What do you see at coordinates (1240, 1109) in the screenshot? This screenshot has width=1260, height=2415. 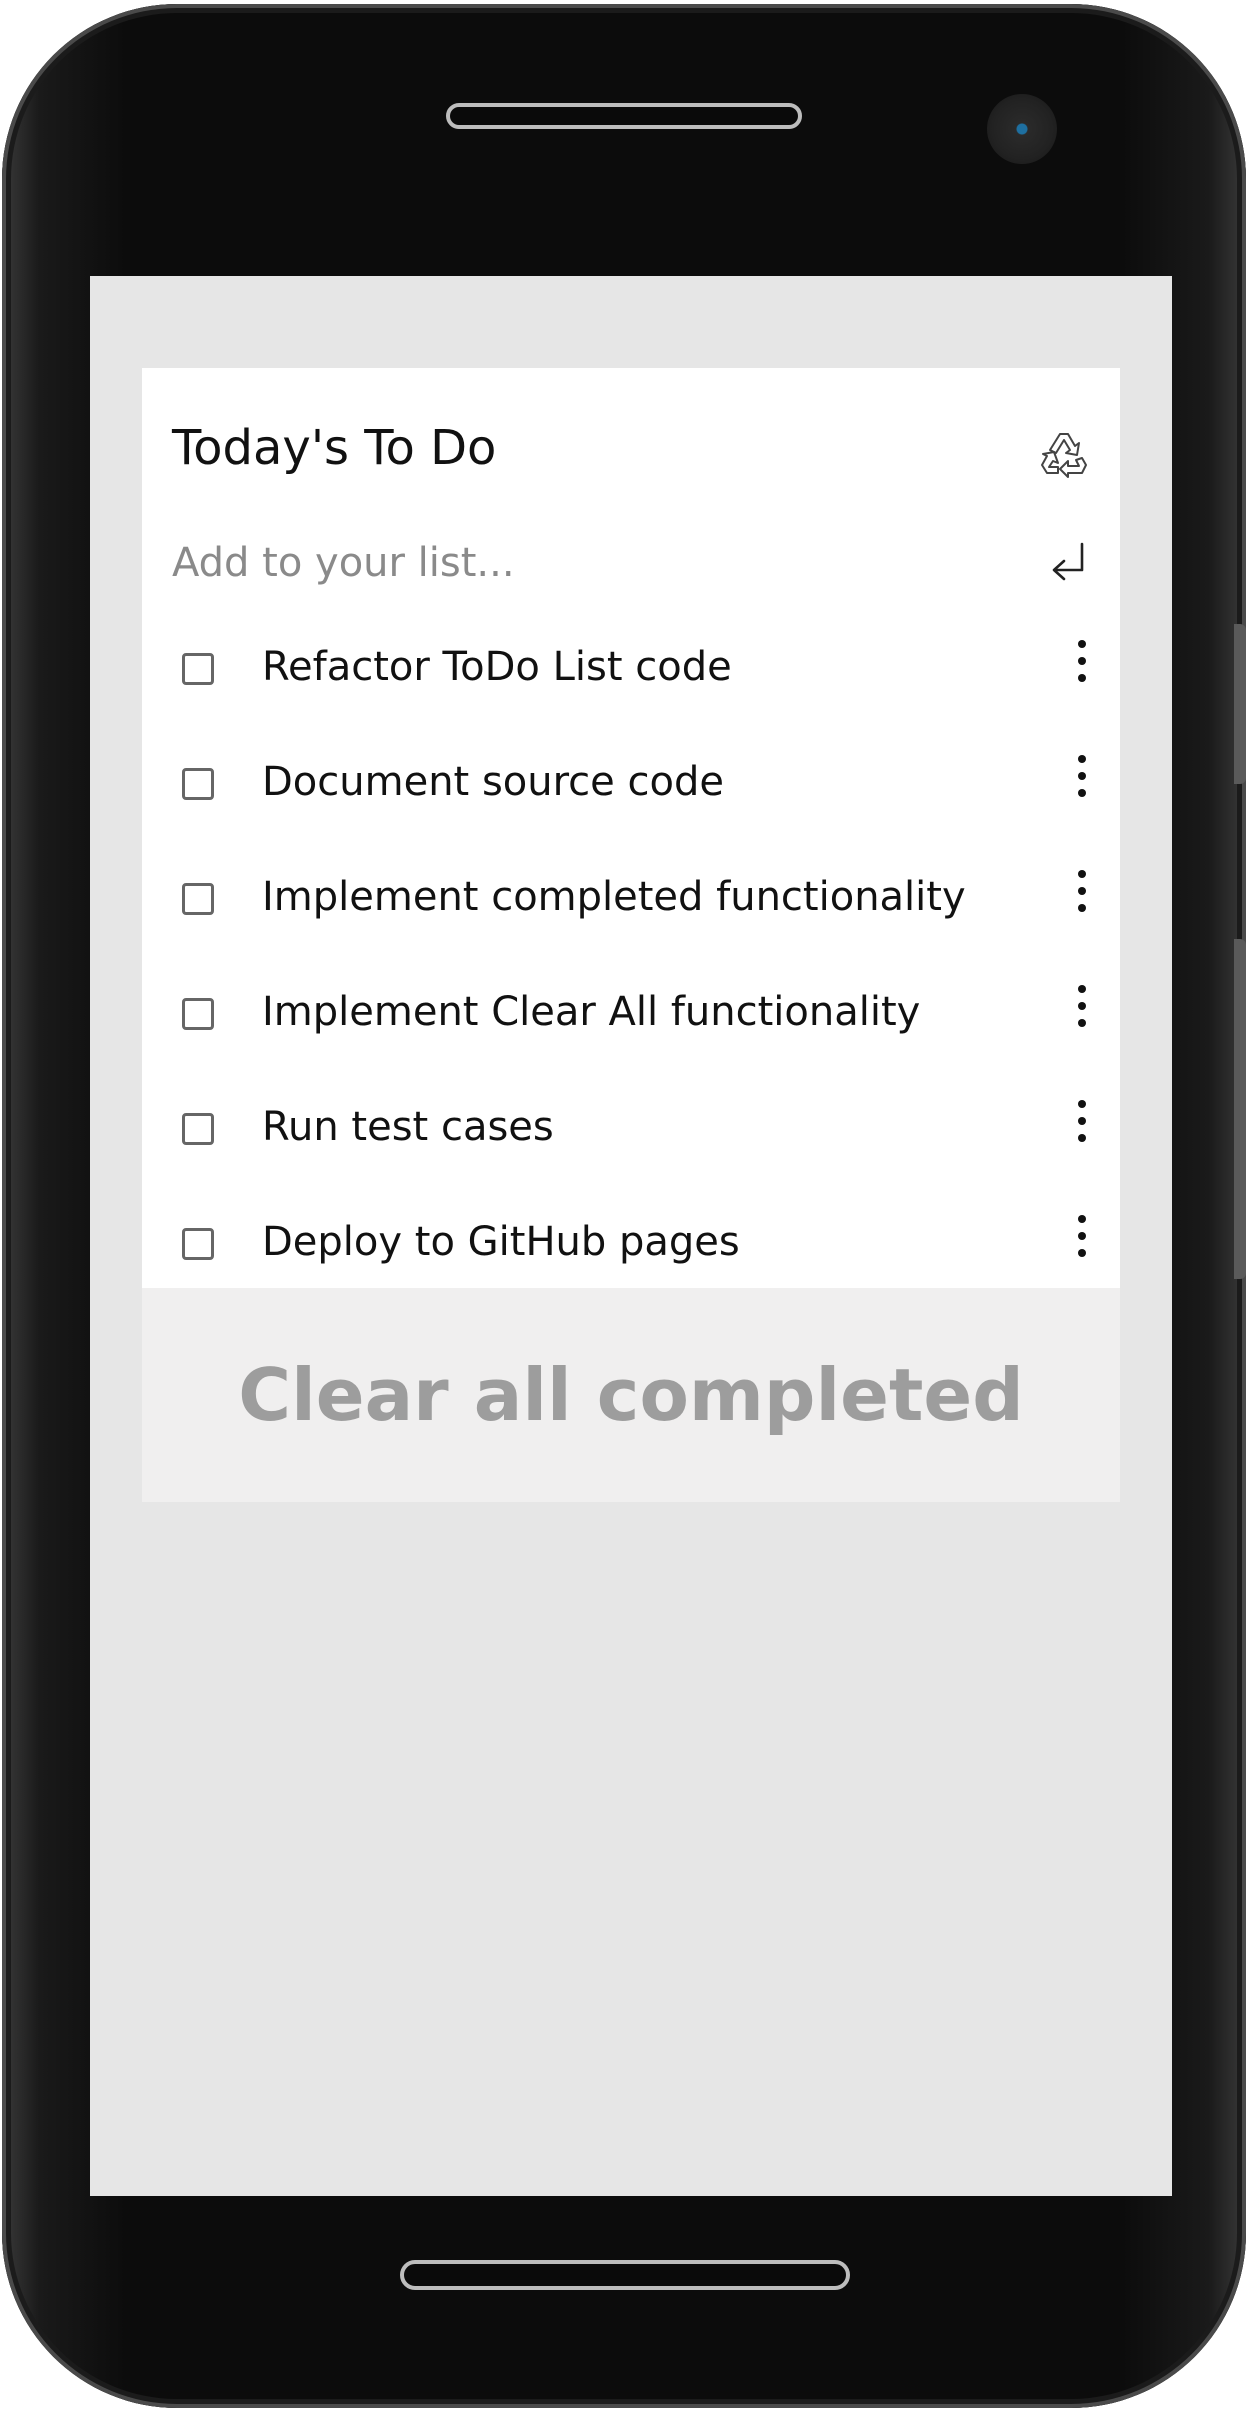 I see `power-button` at bounding box center [1240, 1109].